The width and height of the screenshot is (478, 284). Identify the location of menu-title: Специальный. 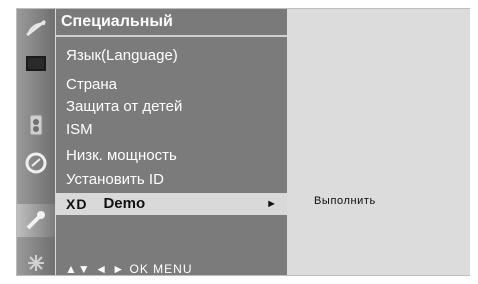
(171, 23).